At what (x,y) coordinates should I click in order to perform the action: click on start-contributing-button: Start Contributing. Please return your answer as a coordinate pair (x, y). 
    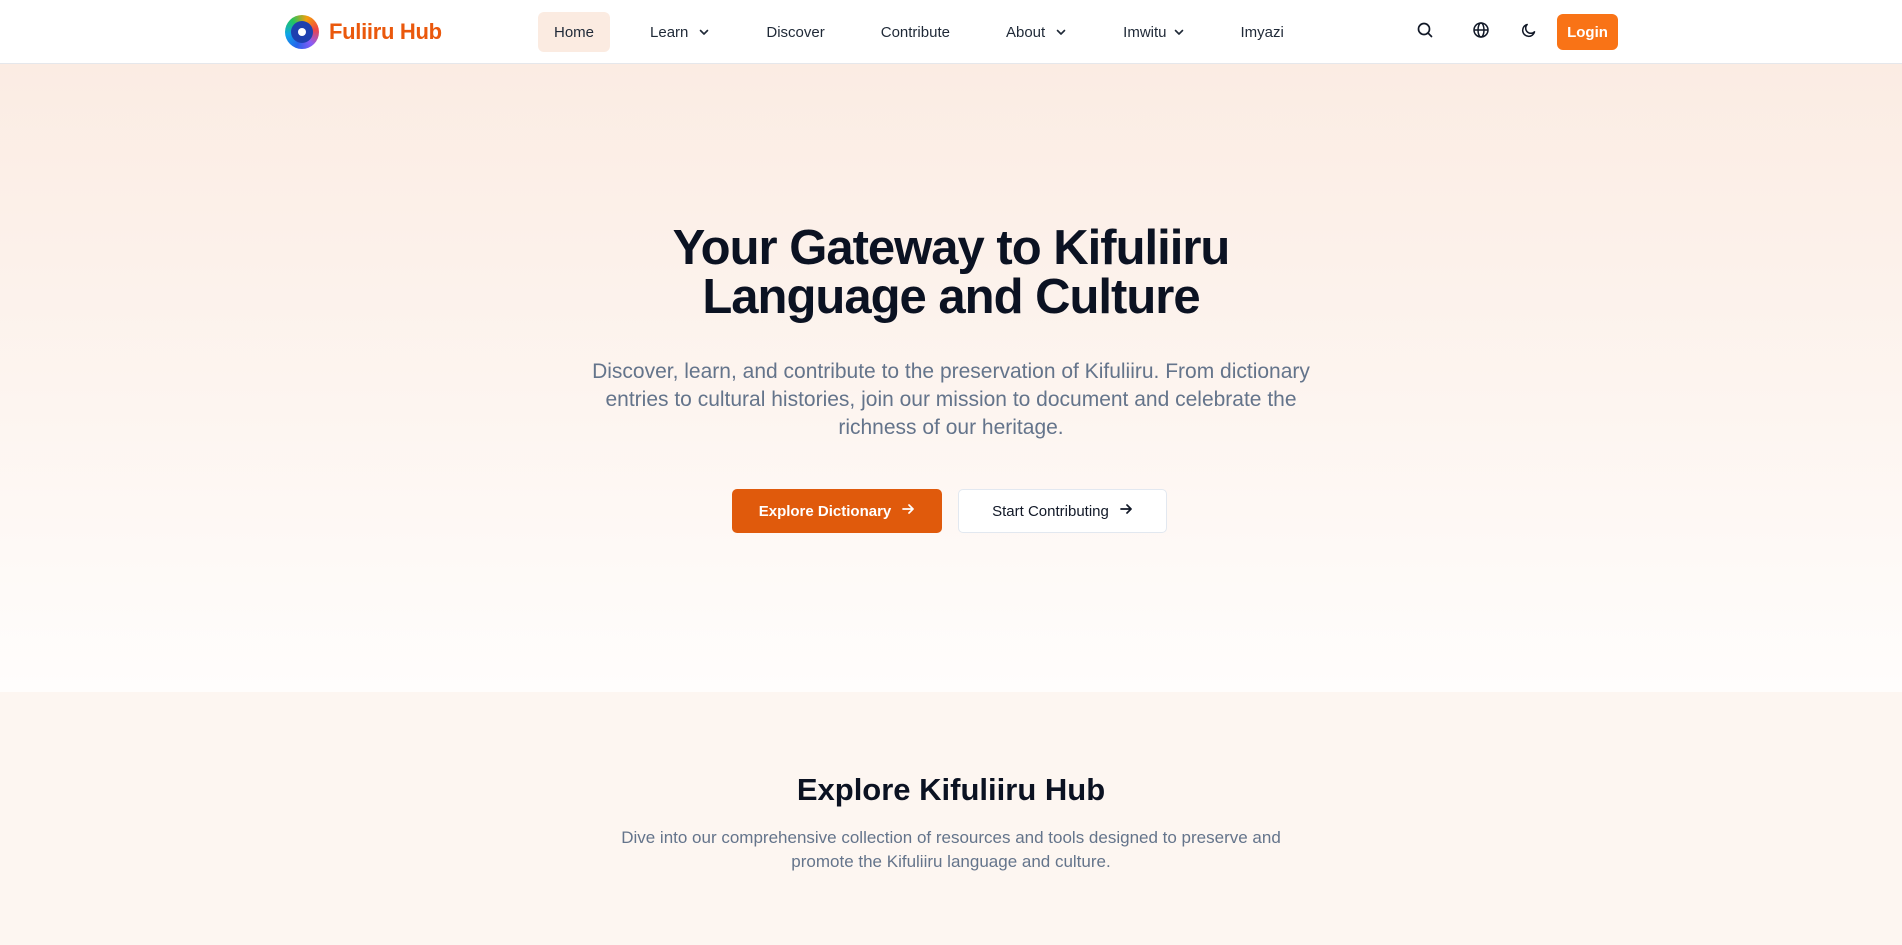
    Looking at the image, I should click on (1062, 511).